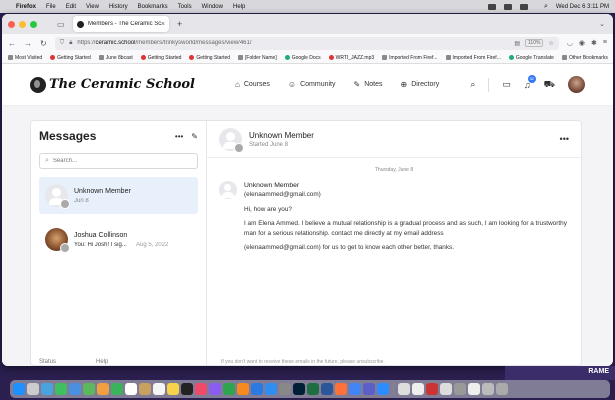 Image resolution: width=615 pixels, height=400 pixels. Describe the element at coordinates (12, 43) in the screenshot. I see `back-icon: ←` at that location.